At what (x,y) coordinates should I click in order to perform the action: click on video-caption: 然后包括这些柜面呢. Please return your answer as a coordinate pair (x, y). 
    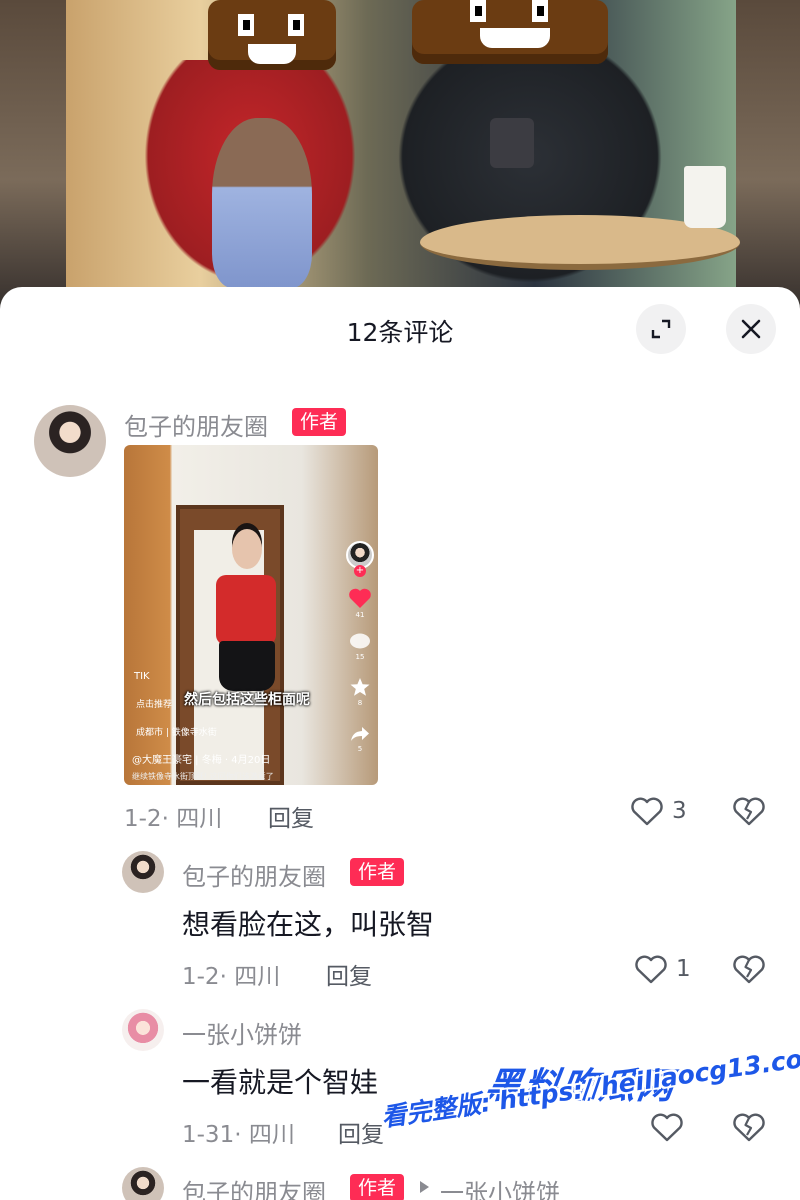
    Looking at the image, I should click on (247, 700).